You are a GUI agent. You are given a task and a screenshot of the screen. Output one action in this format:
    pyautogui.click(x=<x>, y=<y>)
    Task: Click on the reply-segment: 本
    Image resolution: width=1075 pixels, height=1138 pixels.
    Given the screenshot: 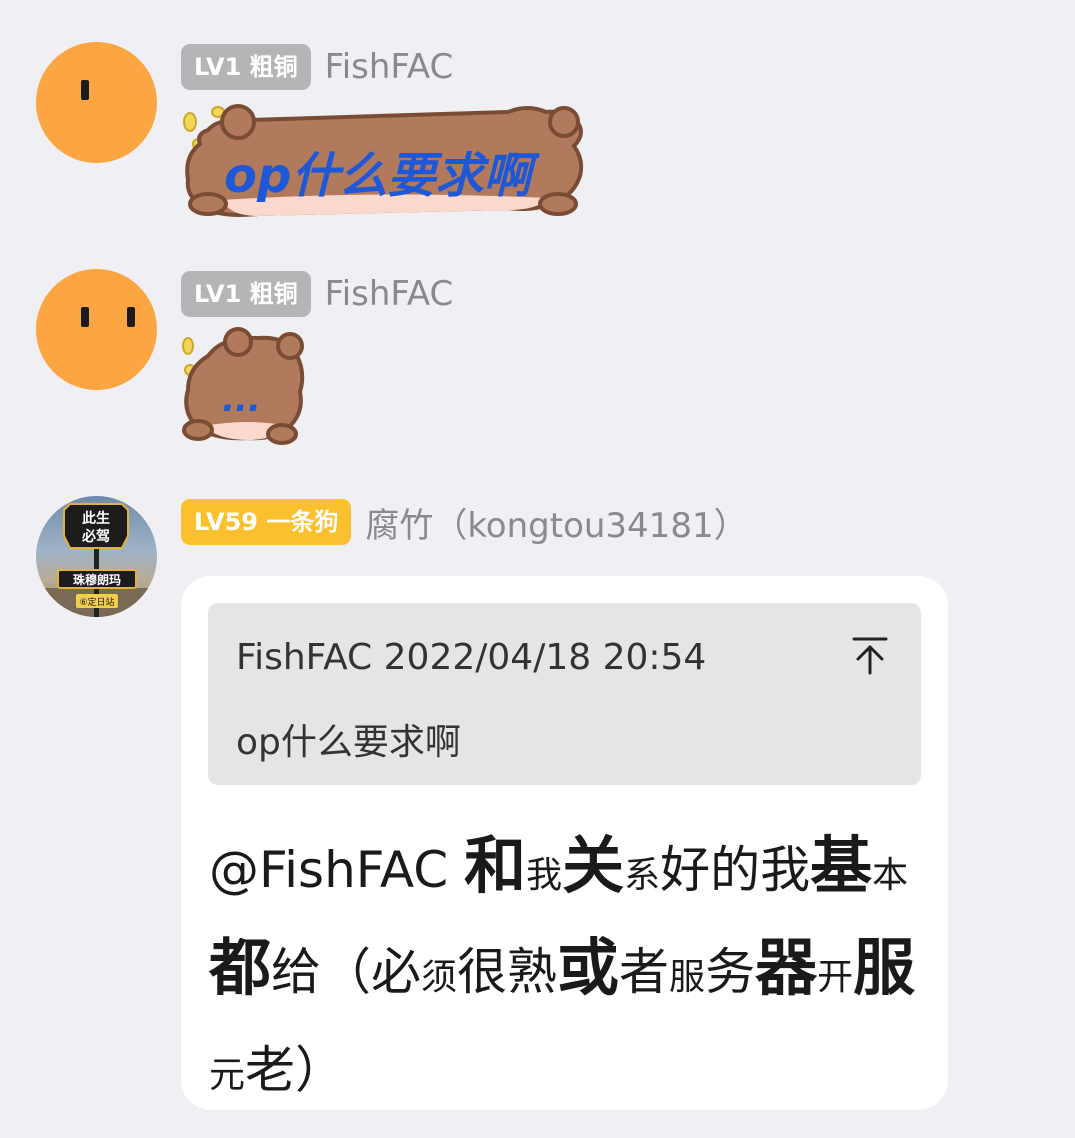 What is the action you would take?
    pyautogui.click(x=890, y=875)
    